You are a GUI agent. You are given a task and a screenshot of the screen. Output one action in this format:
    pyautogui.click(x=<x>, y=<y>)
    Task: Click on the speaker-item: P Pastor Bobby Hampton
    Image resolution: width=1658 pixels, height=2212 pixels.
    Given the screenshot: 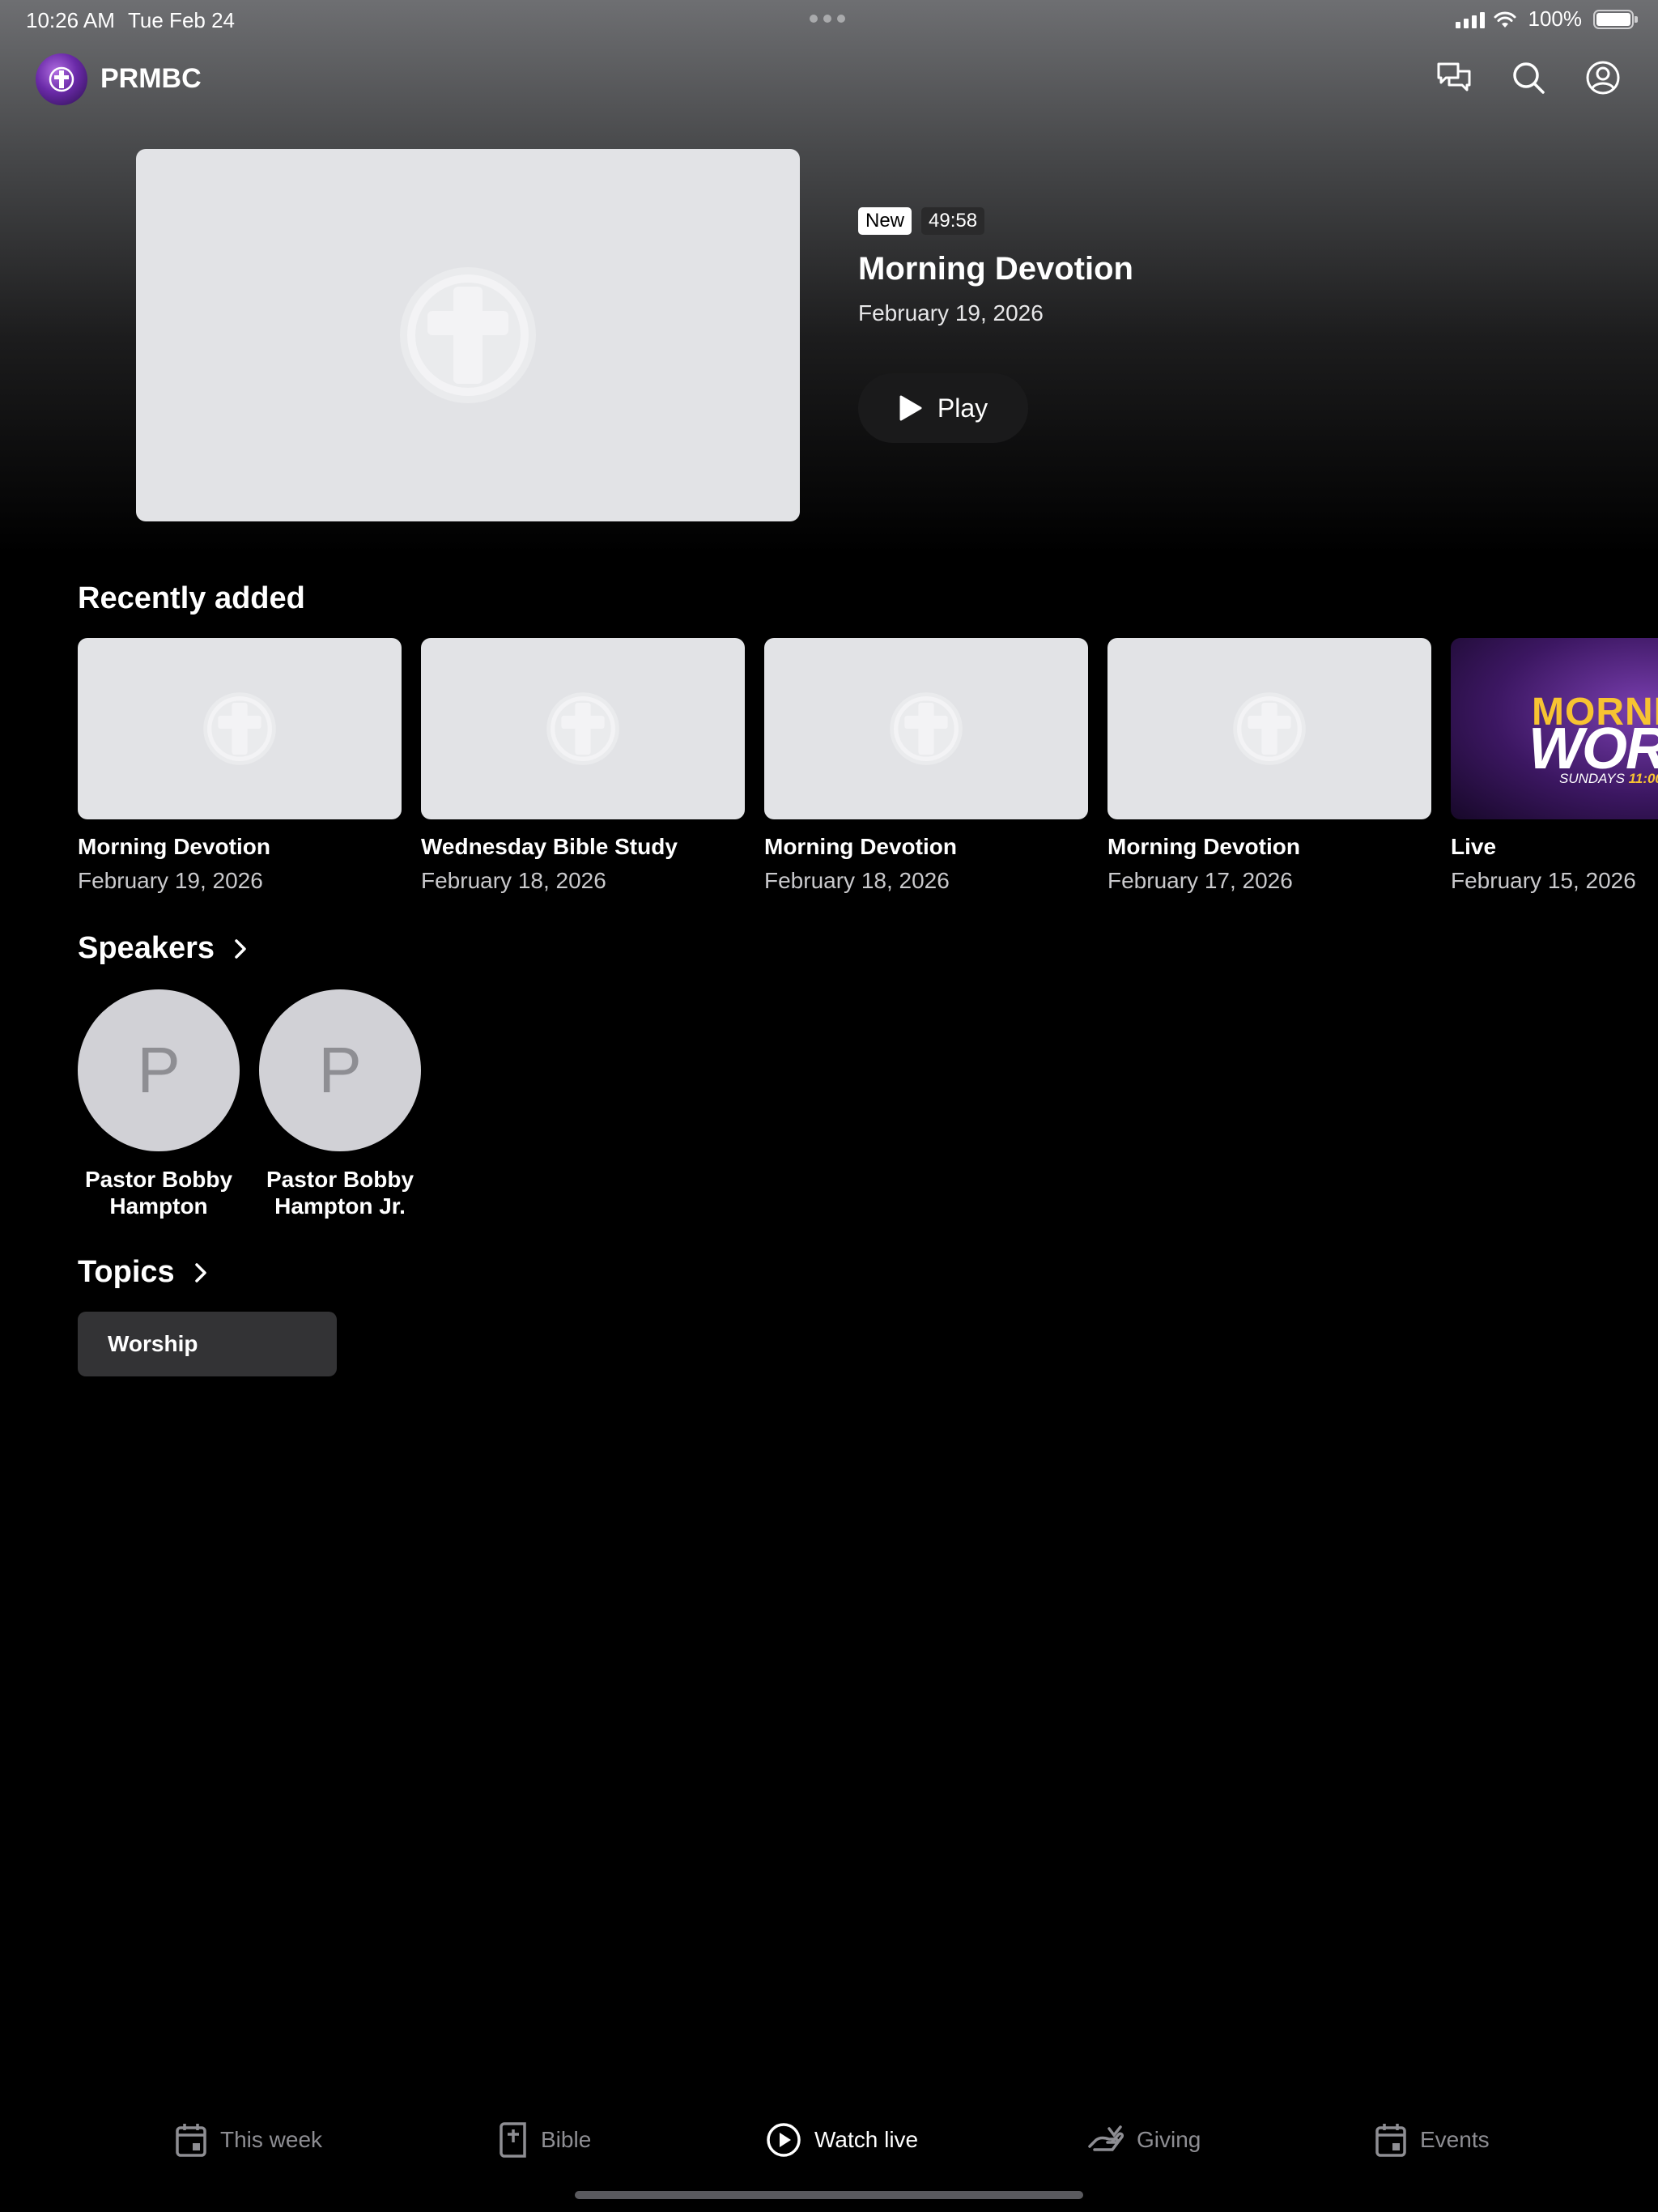 What is the action you would take?
    pyautogui.click(x=159, y=1104)
    